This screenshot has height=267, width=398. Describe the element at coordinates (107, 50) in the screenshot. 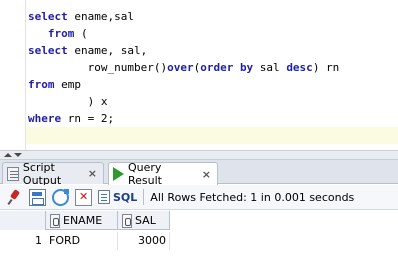

I see `sql-text: ename, sal,` at that location.